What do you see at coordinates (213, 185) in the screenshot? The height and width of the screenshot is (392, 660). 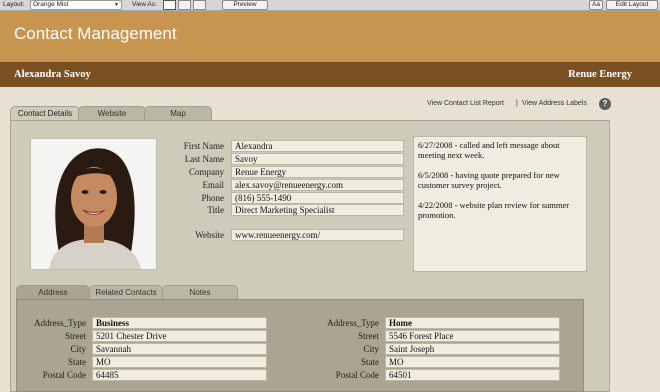 I see `email-label: Email` at bounding box center [213, 185].